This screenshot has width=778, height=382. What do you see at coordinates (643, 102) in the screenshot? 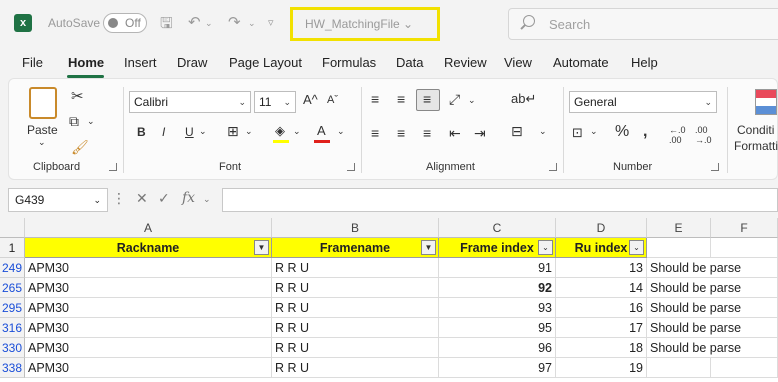
I see `number-format-select: General ⌄` at bounding box center [643, 102].